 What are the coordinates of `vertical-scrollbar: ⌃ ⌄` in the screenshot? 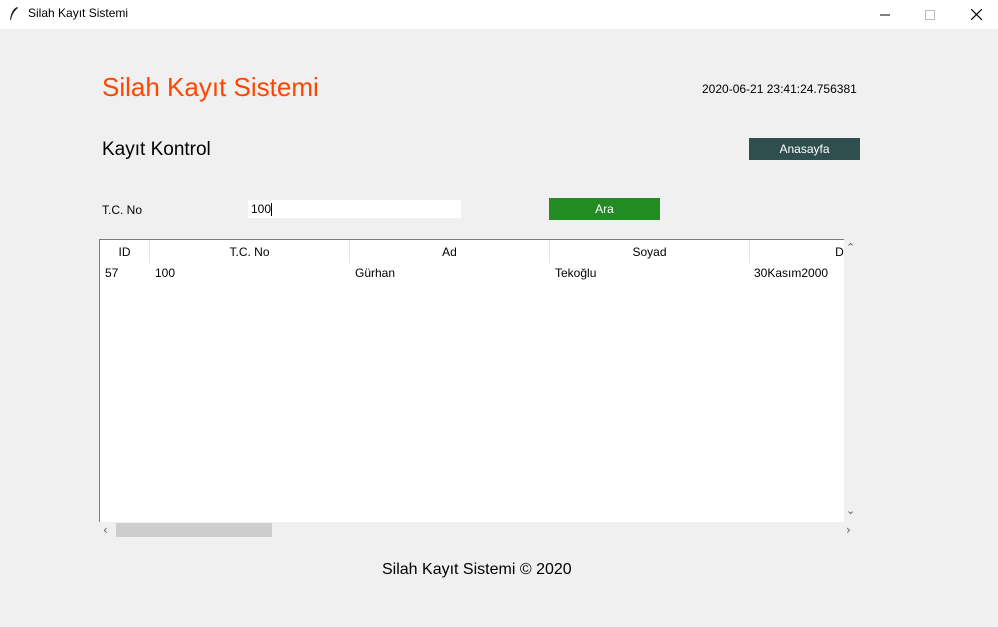 It's located at (851, 380).